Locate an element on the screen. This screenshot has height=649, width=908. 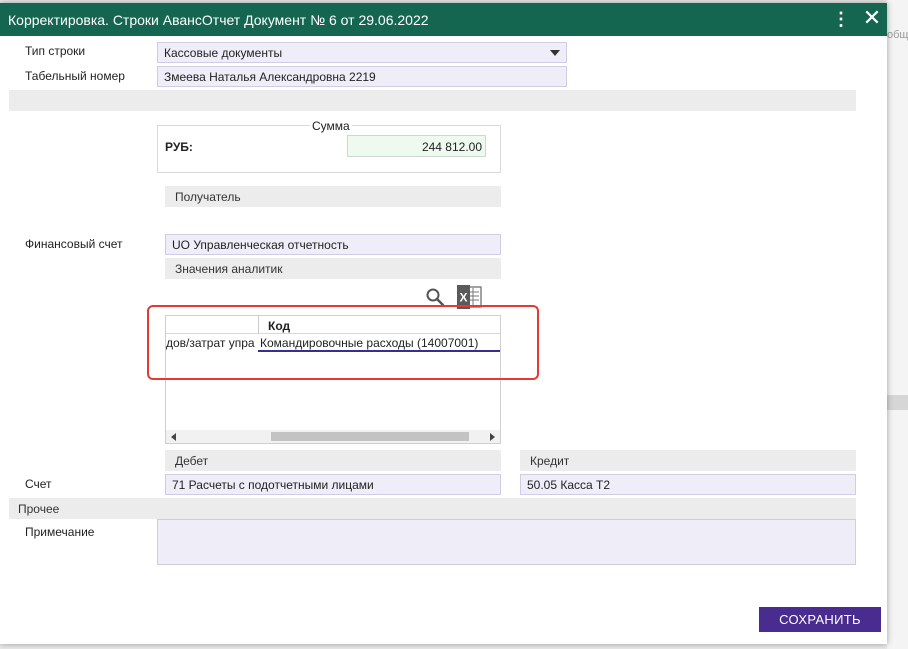
tab-number-label: Табельный номер is located at coordinates (75, 76).